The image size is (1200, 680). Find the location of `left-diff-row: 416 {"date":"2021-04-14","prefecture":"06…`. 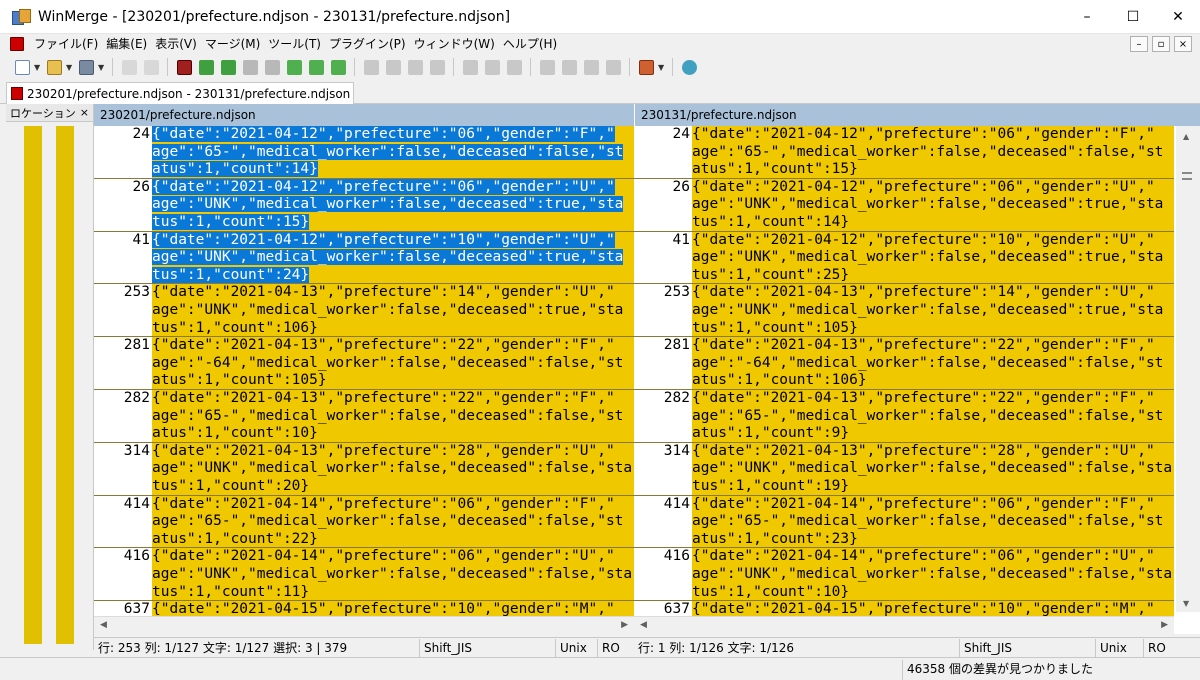

left-diff-row: 416 {"date":"2021-04-14","prefecture":"06… is located at coordinates (364, 575).